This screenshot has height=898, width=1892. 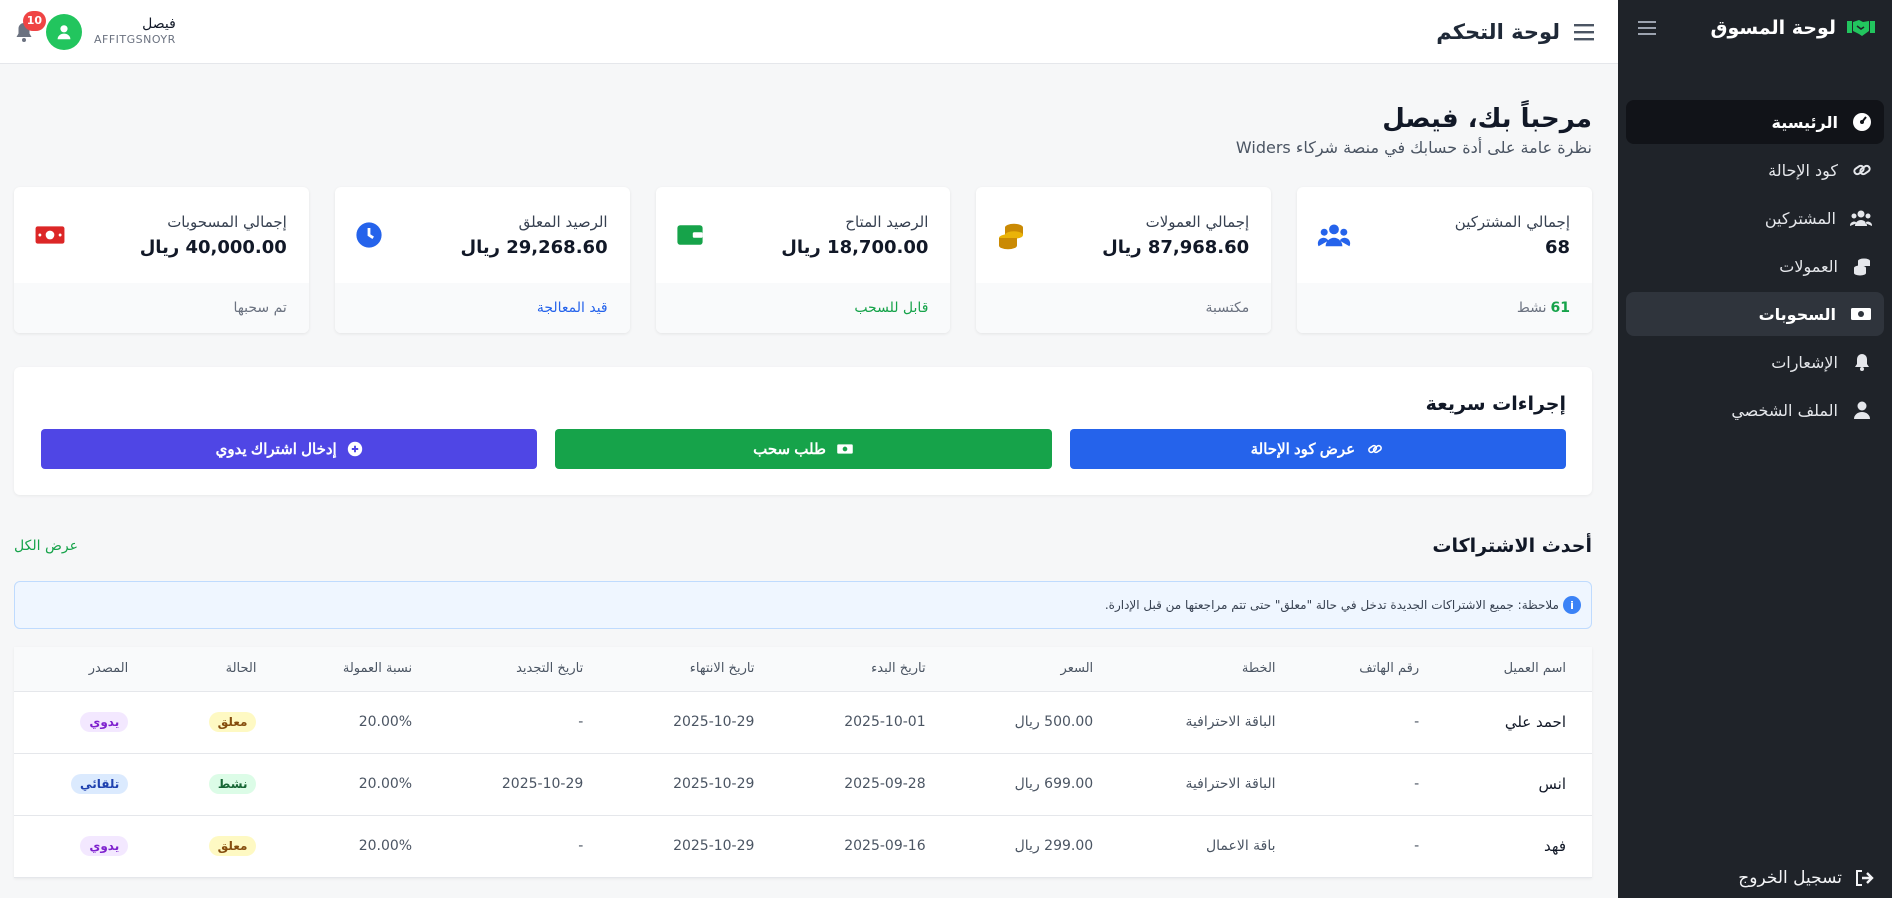 What do you see at coordinates (1805, 122) in the screenshot?
I see `sidebar-item-label: الرئيسية` at bounding box center [1805, 122].